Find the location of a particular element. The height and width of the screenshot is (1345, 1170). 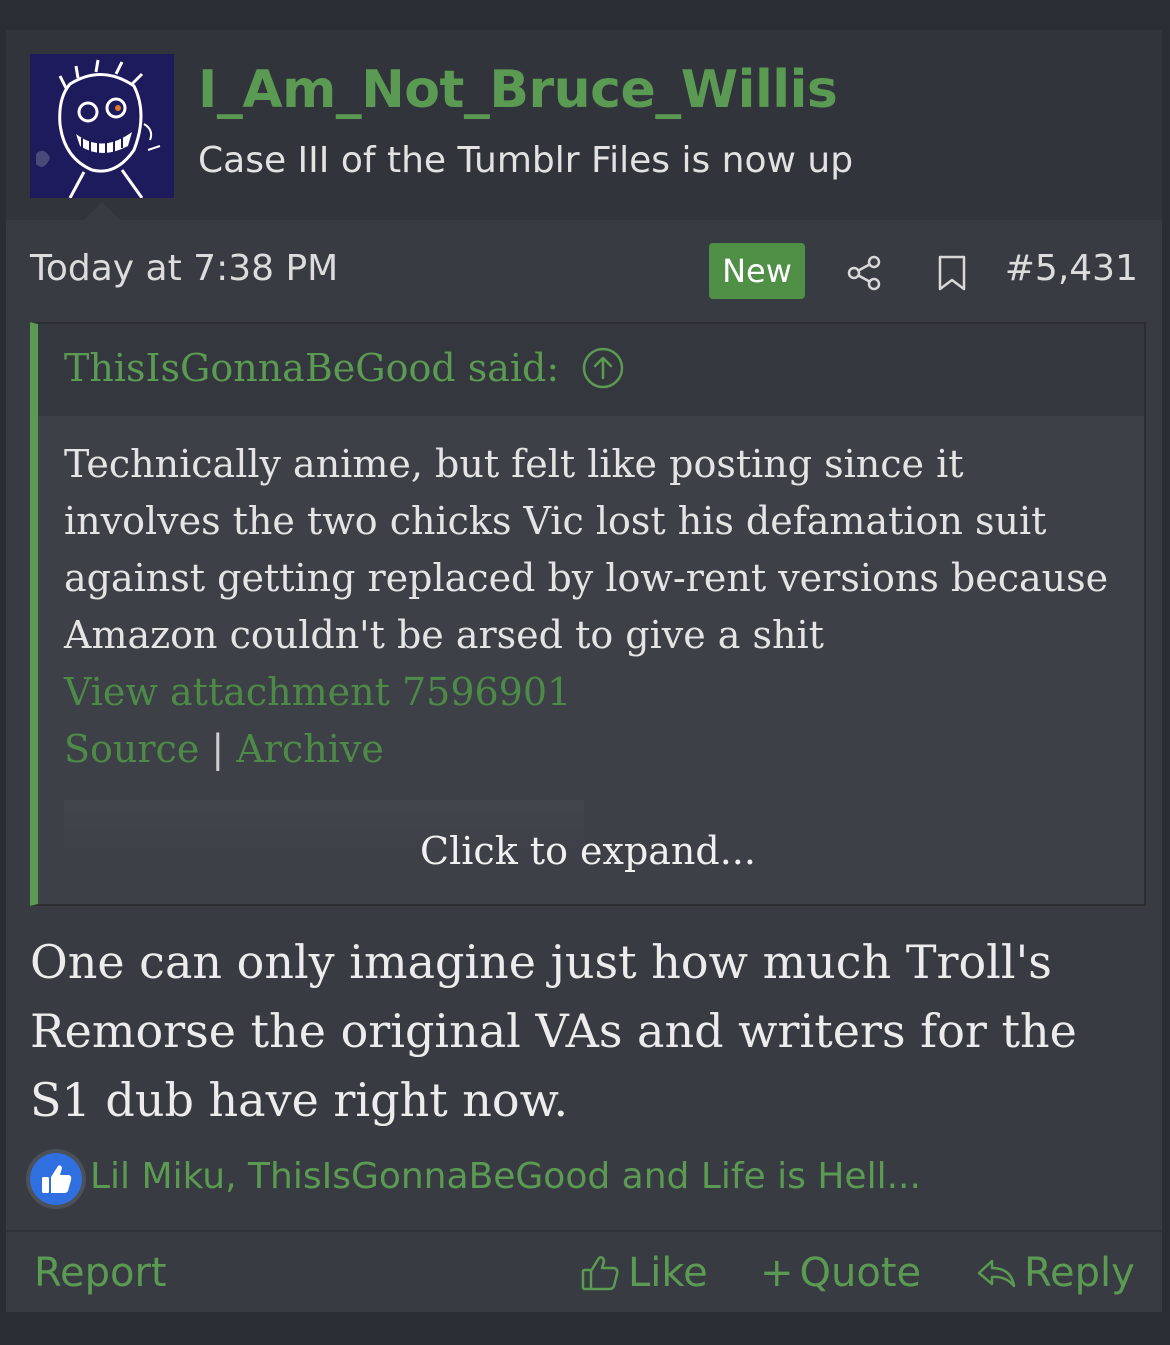

plus-icon: + is located at coordinates (777, 1273).